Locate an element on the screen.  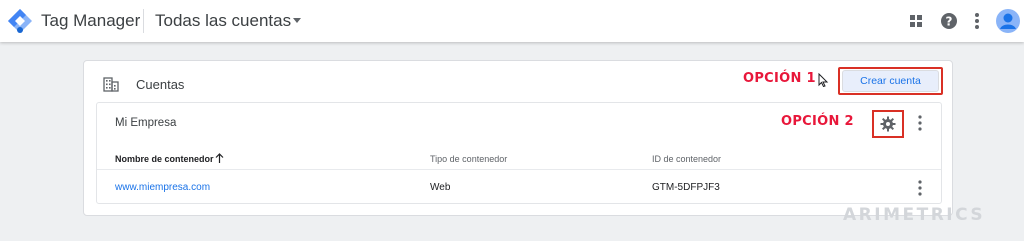
help-icon: ? is located at coordinates (949, 21).